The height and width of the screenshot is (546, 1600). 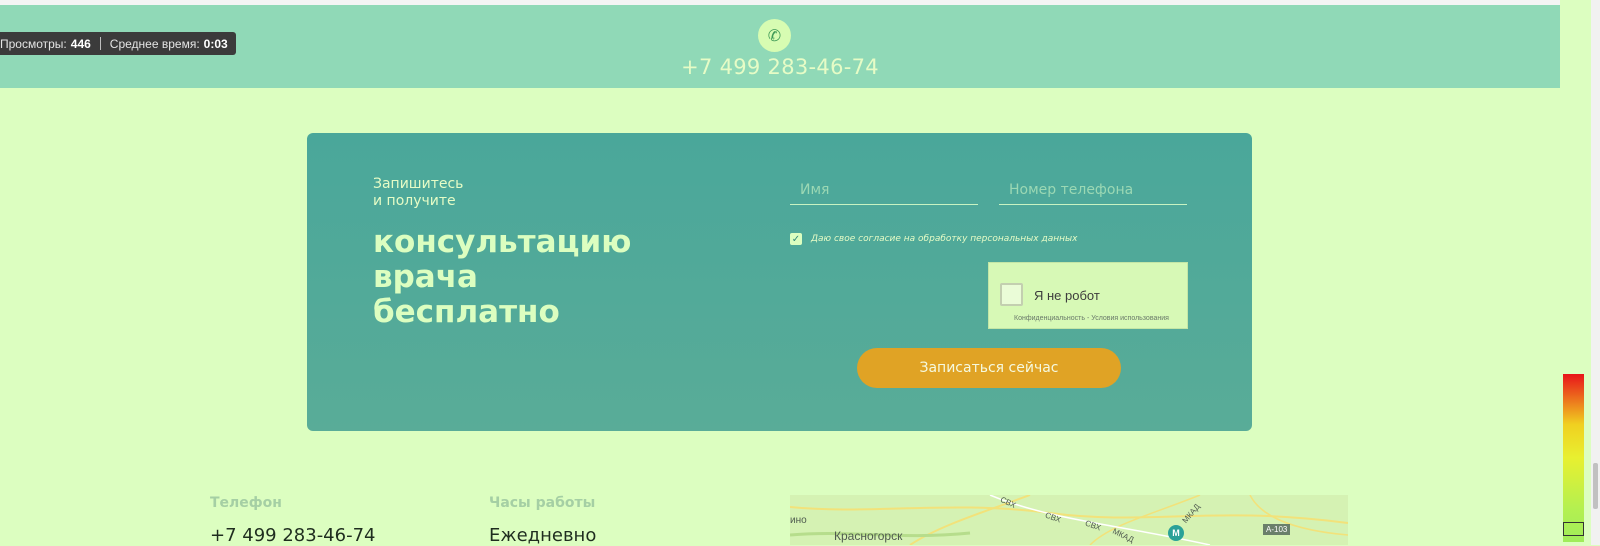 I want to click on title-line-2: врача, so click(x=425, y=277).